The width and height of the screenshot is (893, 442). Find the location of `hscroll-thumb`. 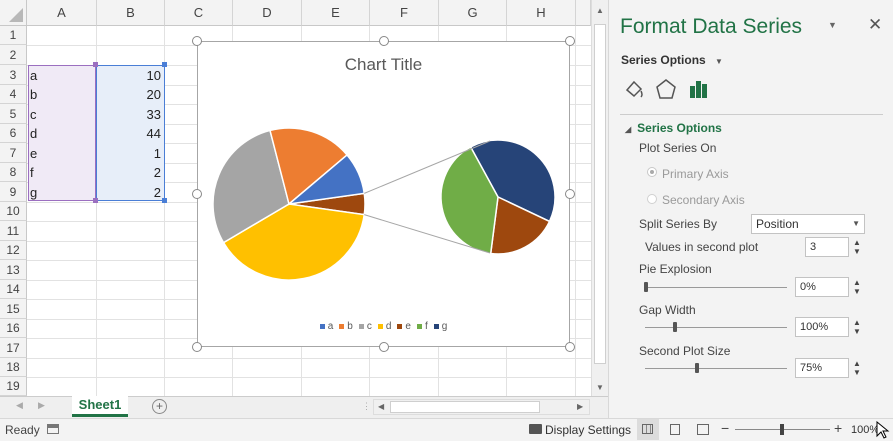

hscroll-thumb is located at coordinates (465, 407).